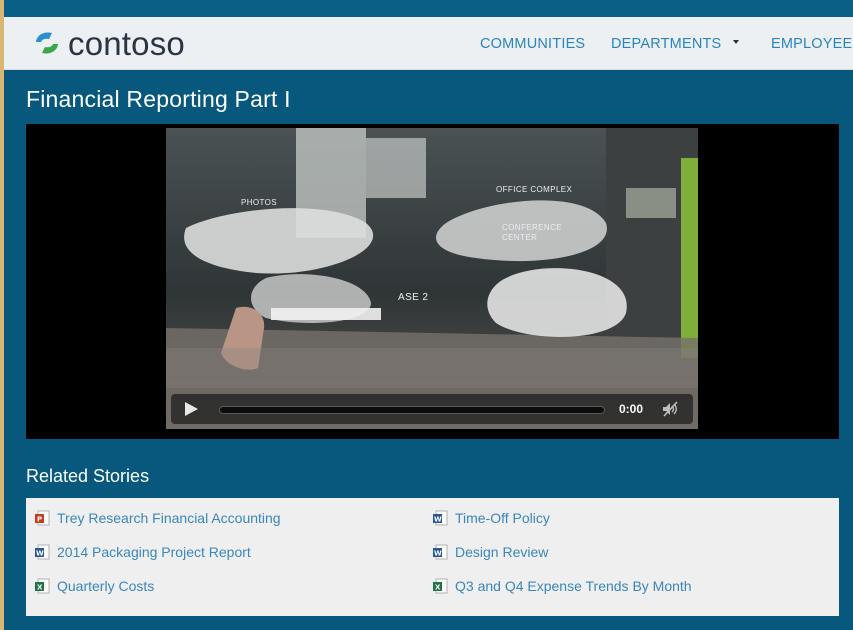 This screenshot has width=853, height=630. What do you see at coordinates (811, 44) in the screenshot?
I see `nav-employee: EMPLOYEE` at bounding box center [811, 44].